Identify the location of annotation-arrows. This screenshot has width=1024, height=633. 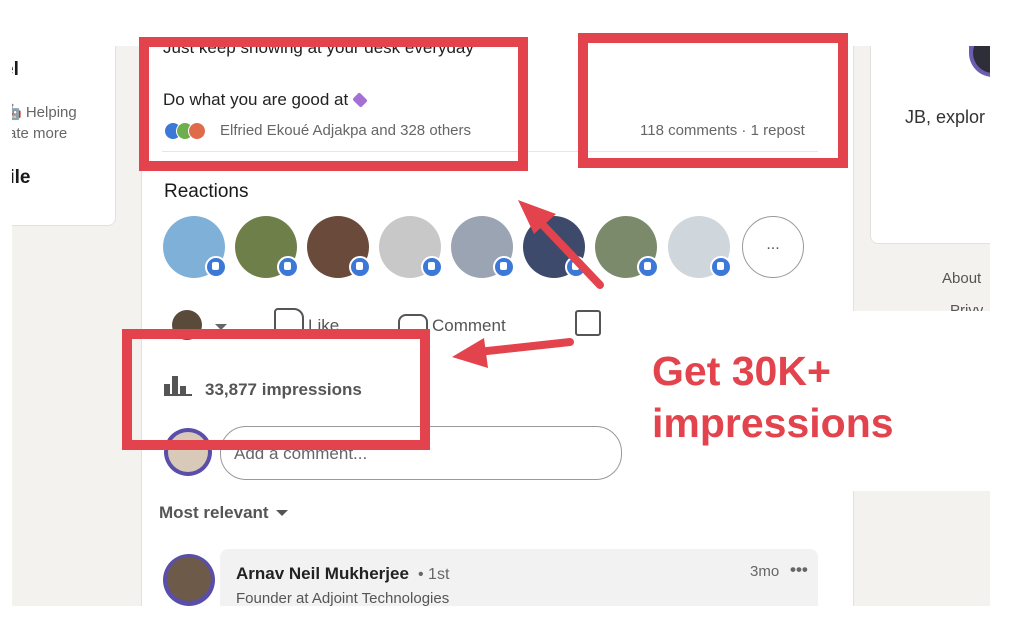
(528, 284).